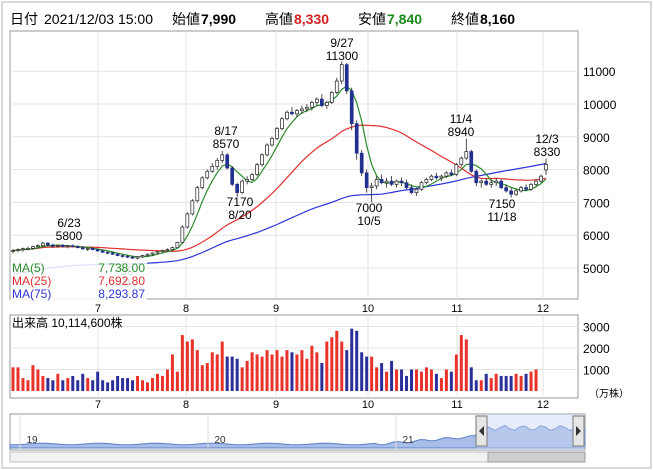  I want to click on close-value: 8,160, so click(497, 19).